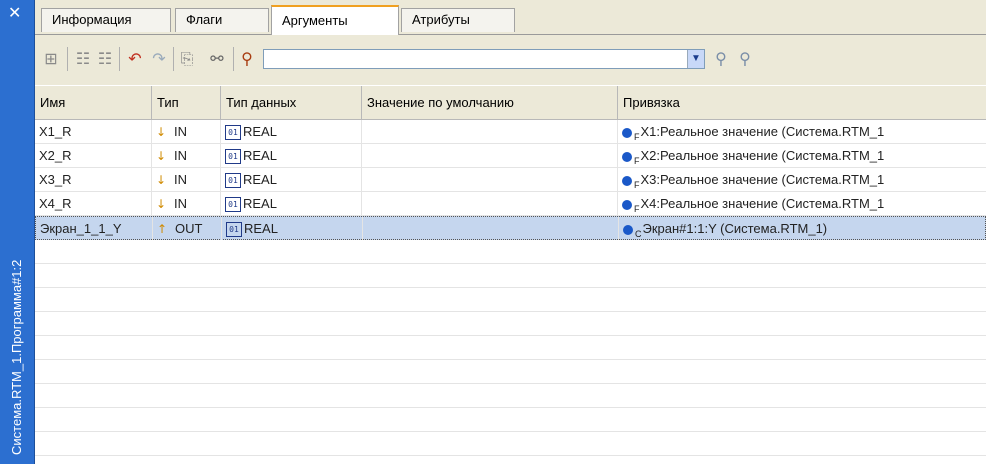 The height and width of the screenshot is (464, 986). What do you see at coordinates (802, 155) in the screenshot?
I see `cell-binding: FX2:Реальное значение (Система.RTM_1` at bounding box center [802, 155].